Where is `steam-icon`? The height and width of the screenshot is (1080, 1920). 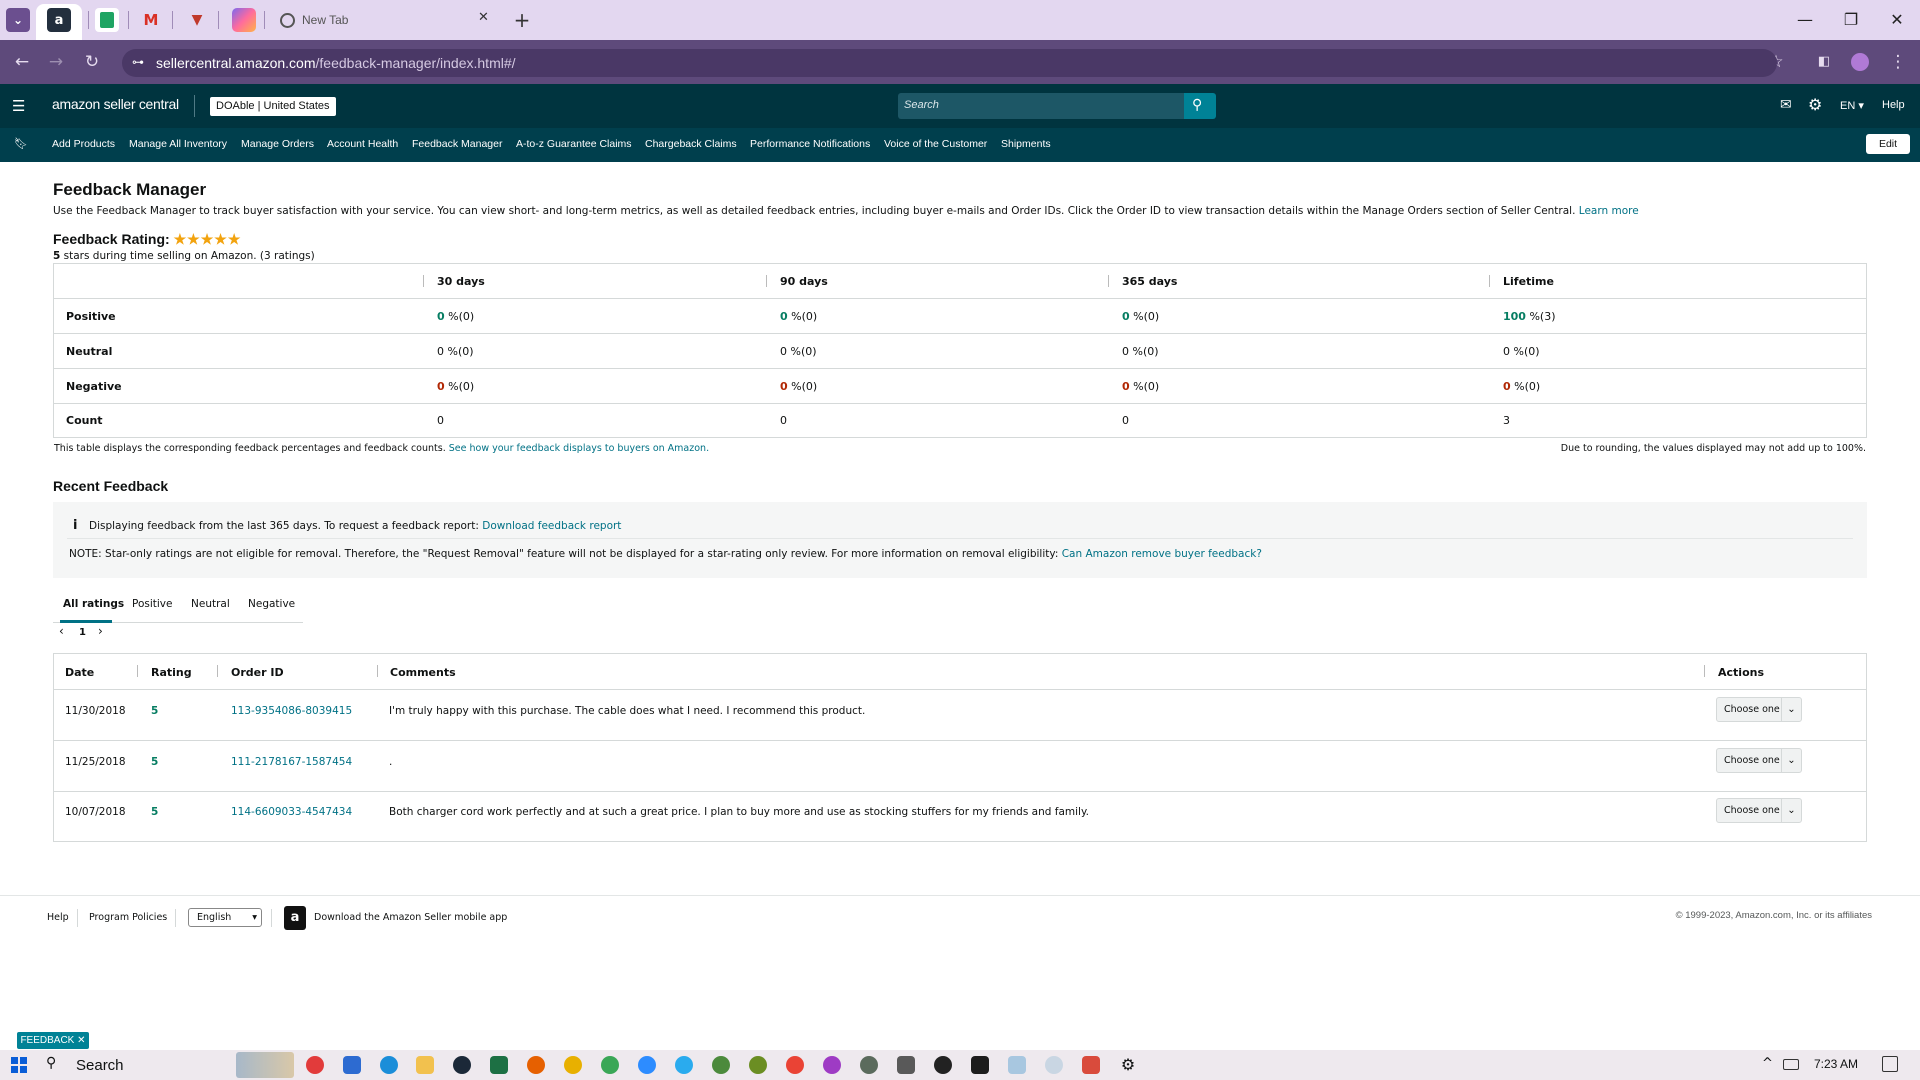 steam-icon is located at coordinates (462, 1065).